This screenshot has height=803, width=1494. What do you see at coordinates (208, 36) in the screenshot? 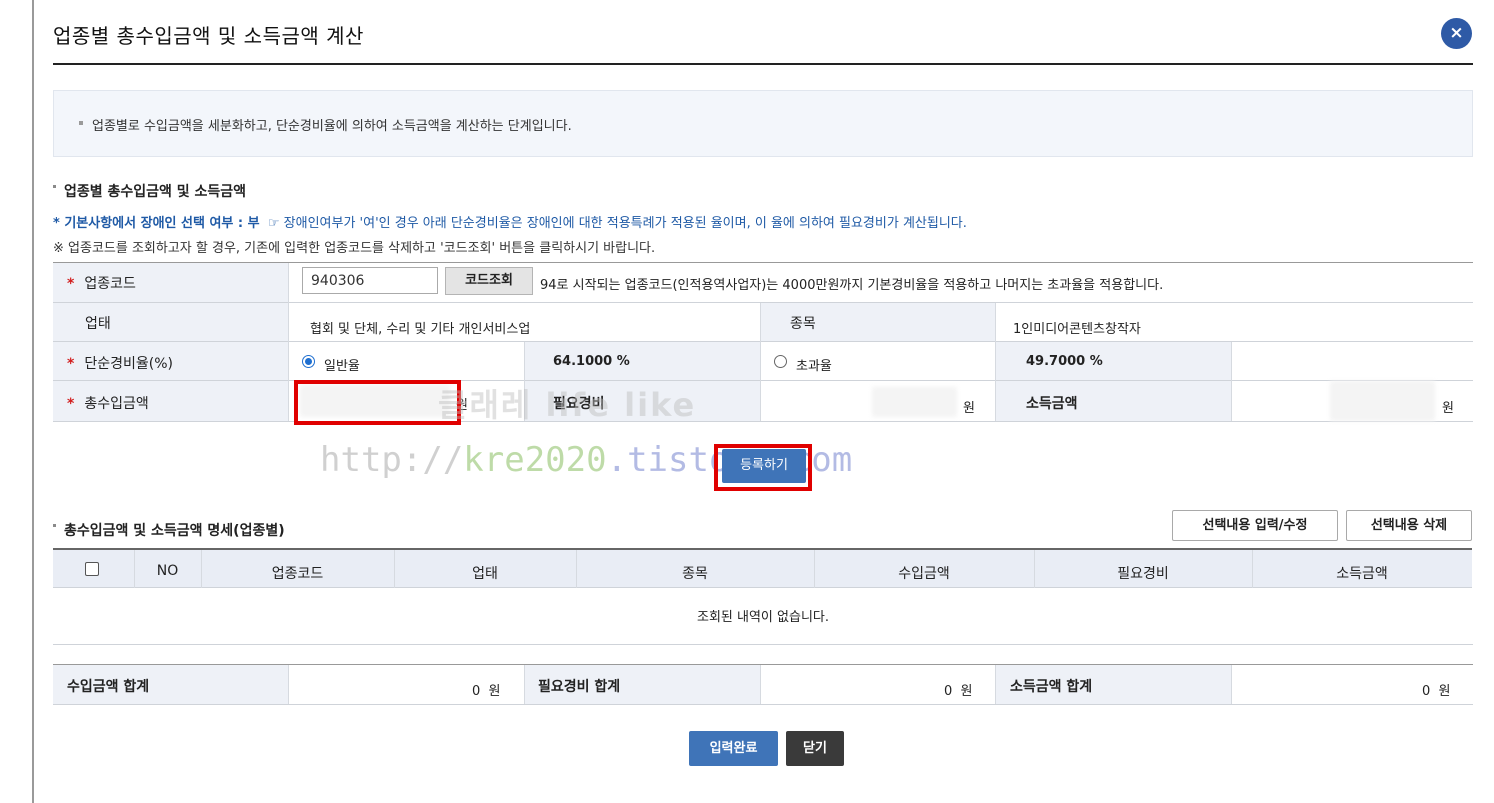
I see `dialog-title: 업종별 총수입금액 및 소득금액 계산` at bounding box center [208, 36].